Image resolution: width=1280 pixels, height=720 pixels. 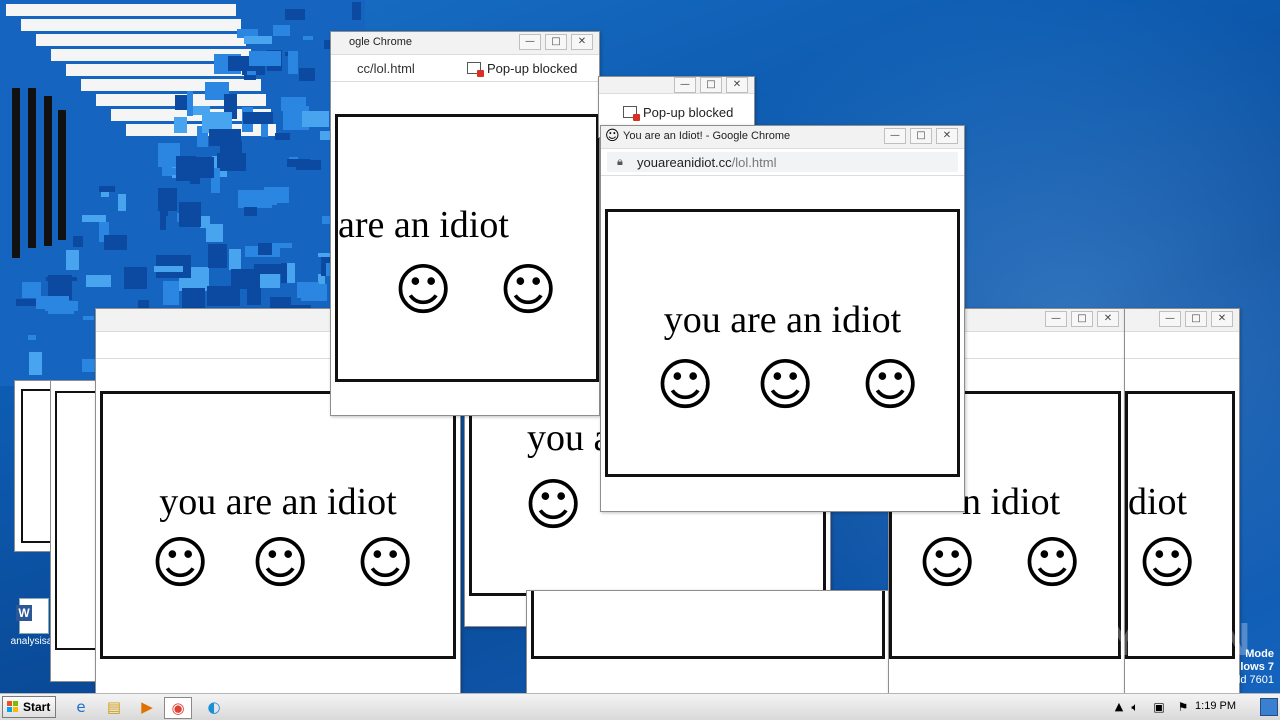 I want to click on start-button: Start, so click(x=29, y=707).